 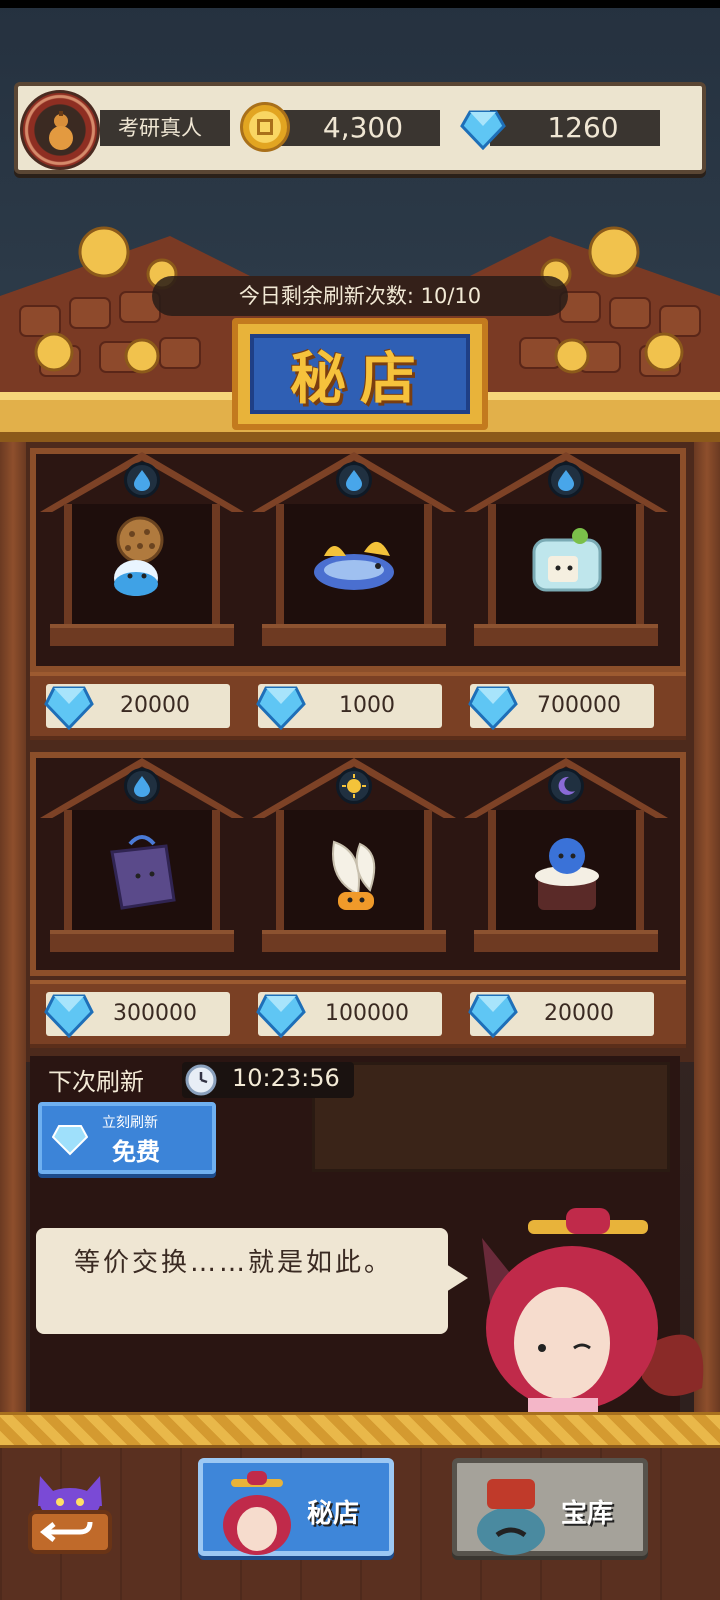 What do you see at coordinates (296, 1507) in the screenshot?
I see `tab-secret-shop: 秘店` at bounding box center [296, 1507].